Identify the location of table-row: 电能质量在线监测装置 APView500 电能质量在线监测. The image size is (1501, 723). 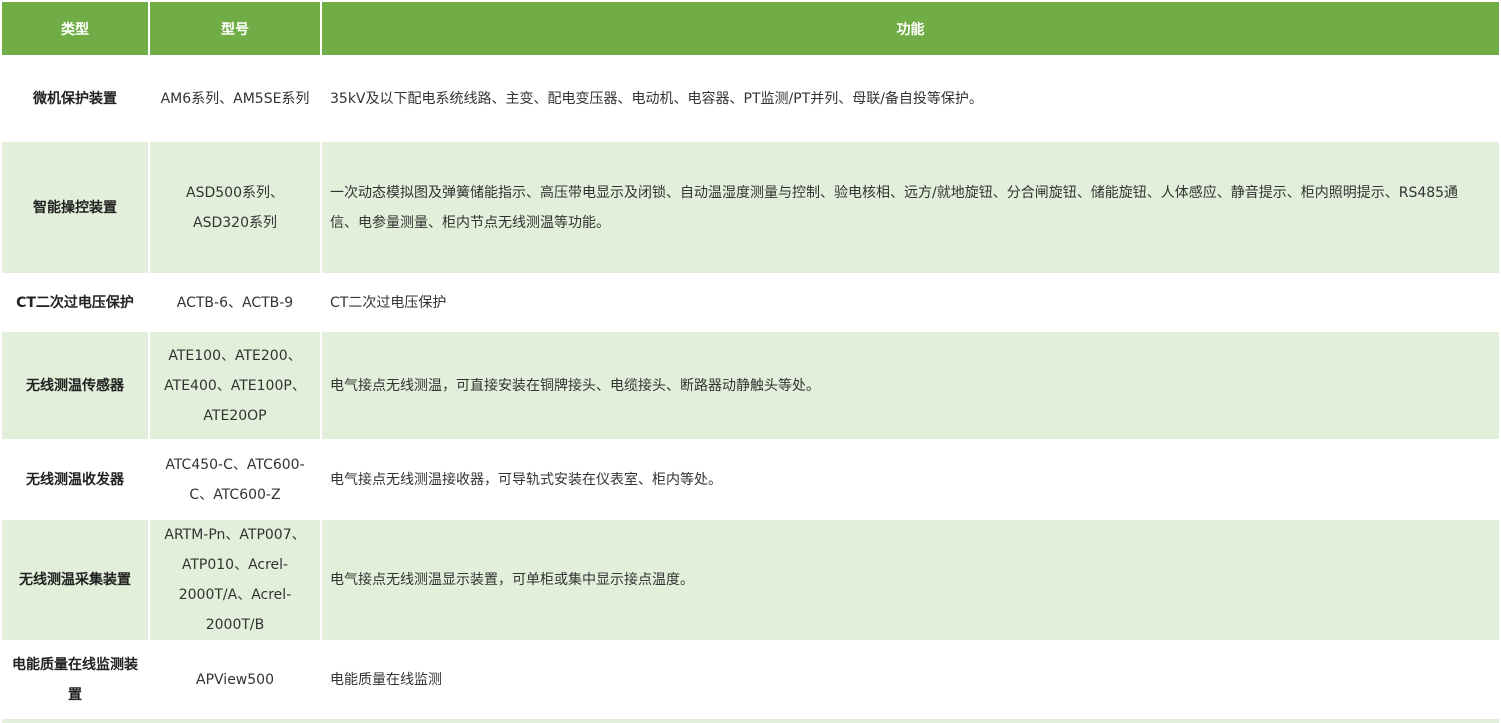
(750, 679).